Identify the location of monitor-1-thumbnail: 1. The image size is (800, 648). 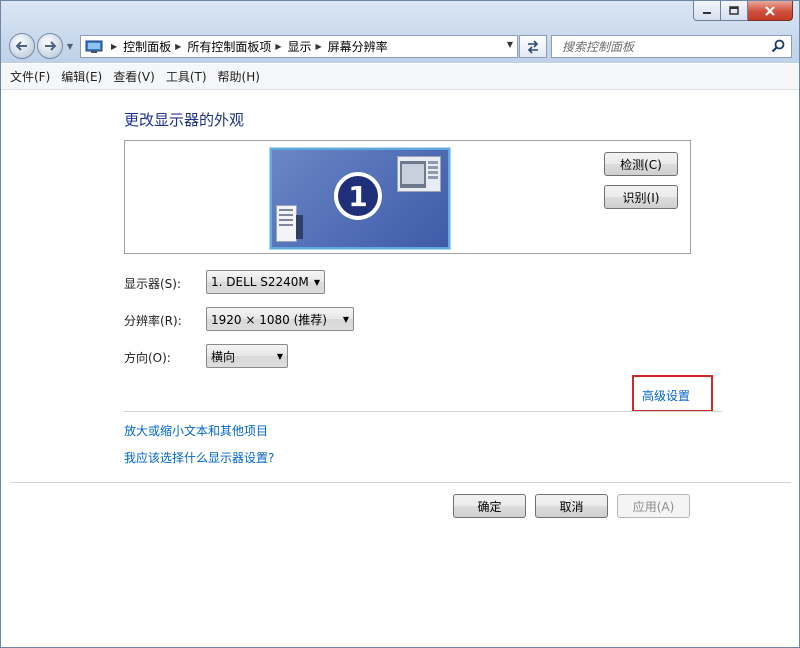
(360, 198).